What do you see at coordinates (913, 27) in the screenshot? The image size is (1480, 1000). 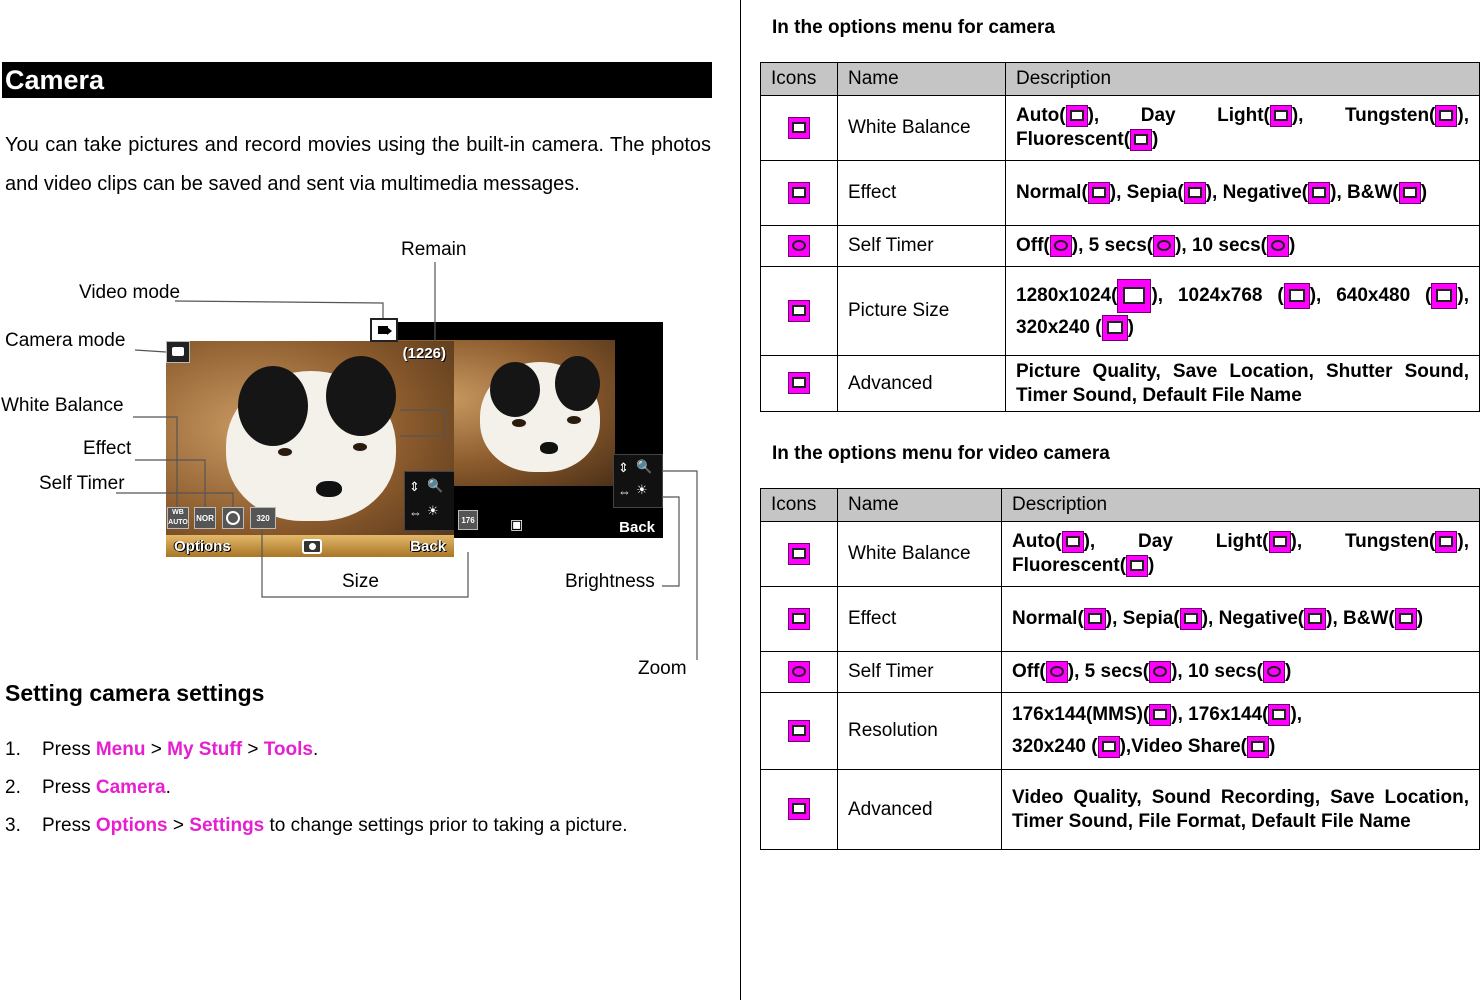 I see `camera-options-heading: In the options menu for camera` at bounding box center [913, 27].